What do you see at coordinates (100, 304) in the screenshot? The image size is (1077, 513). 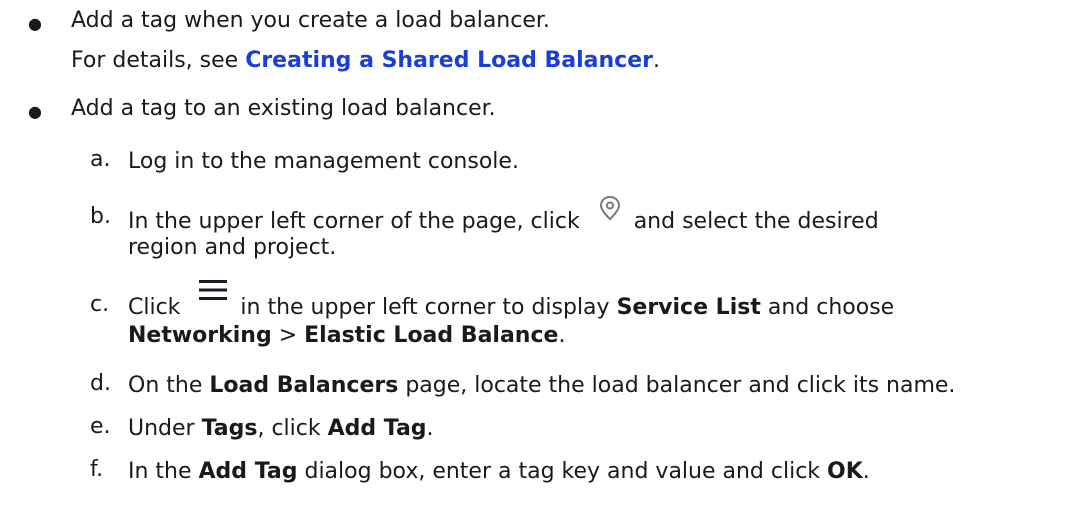 I see `step-marker: c.` at bounding box center [100, 304].